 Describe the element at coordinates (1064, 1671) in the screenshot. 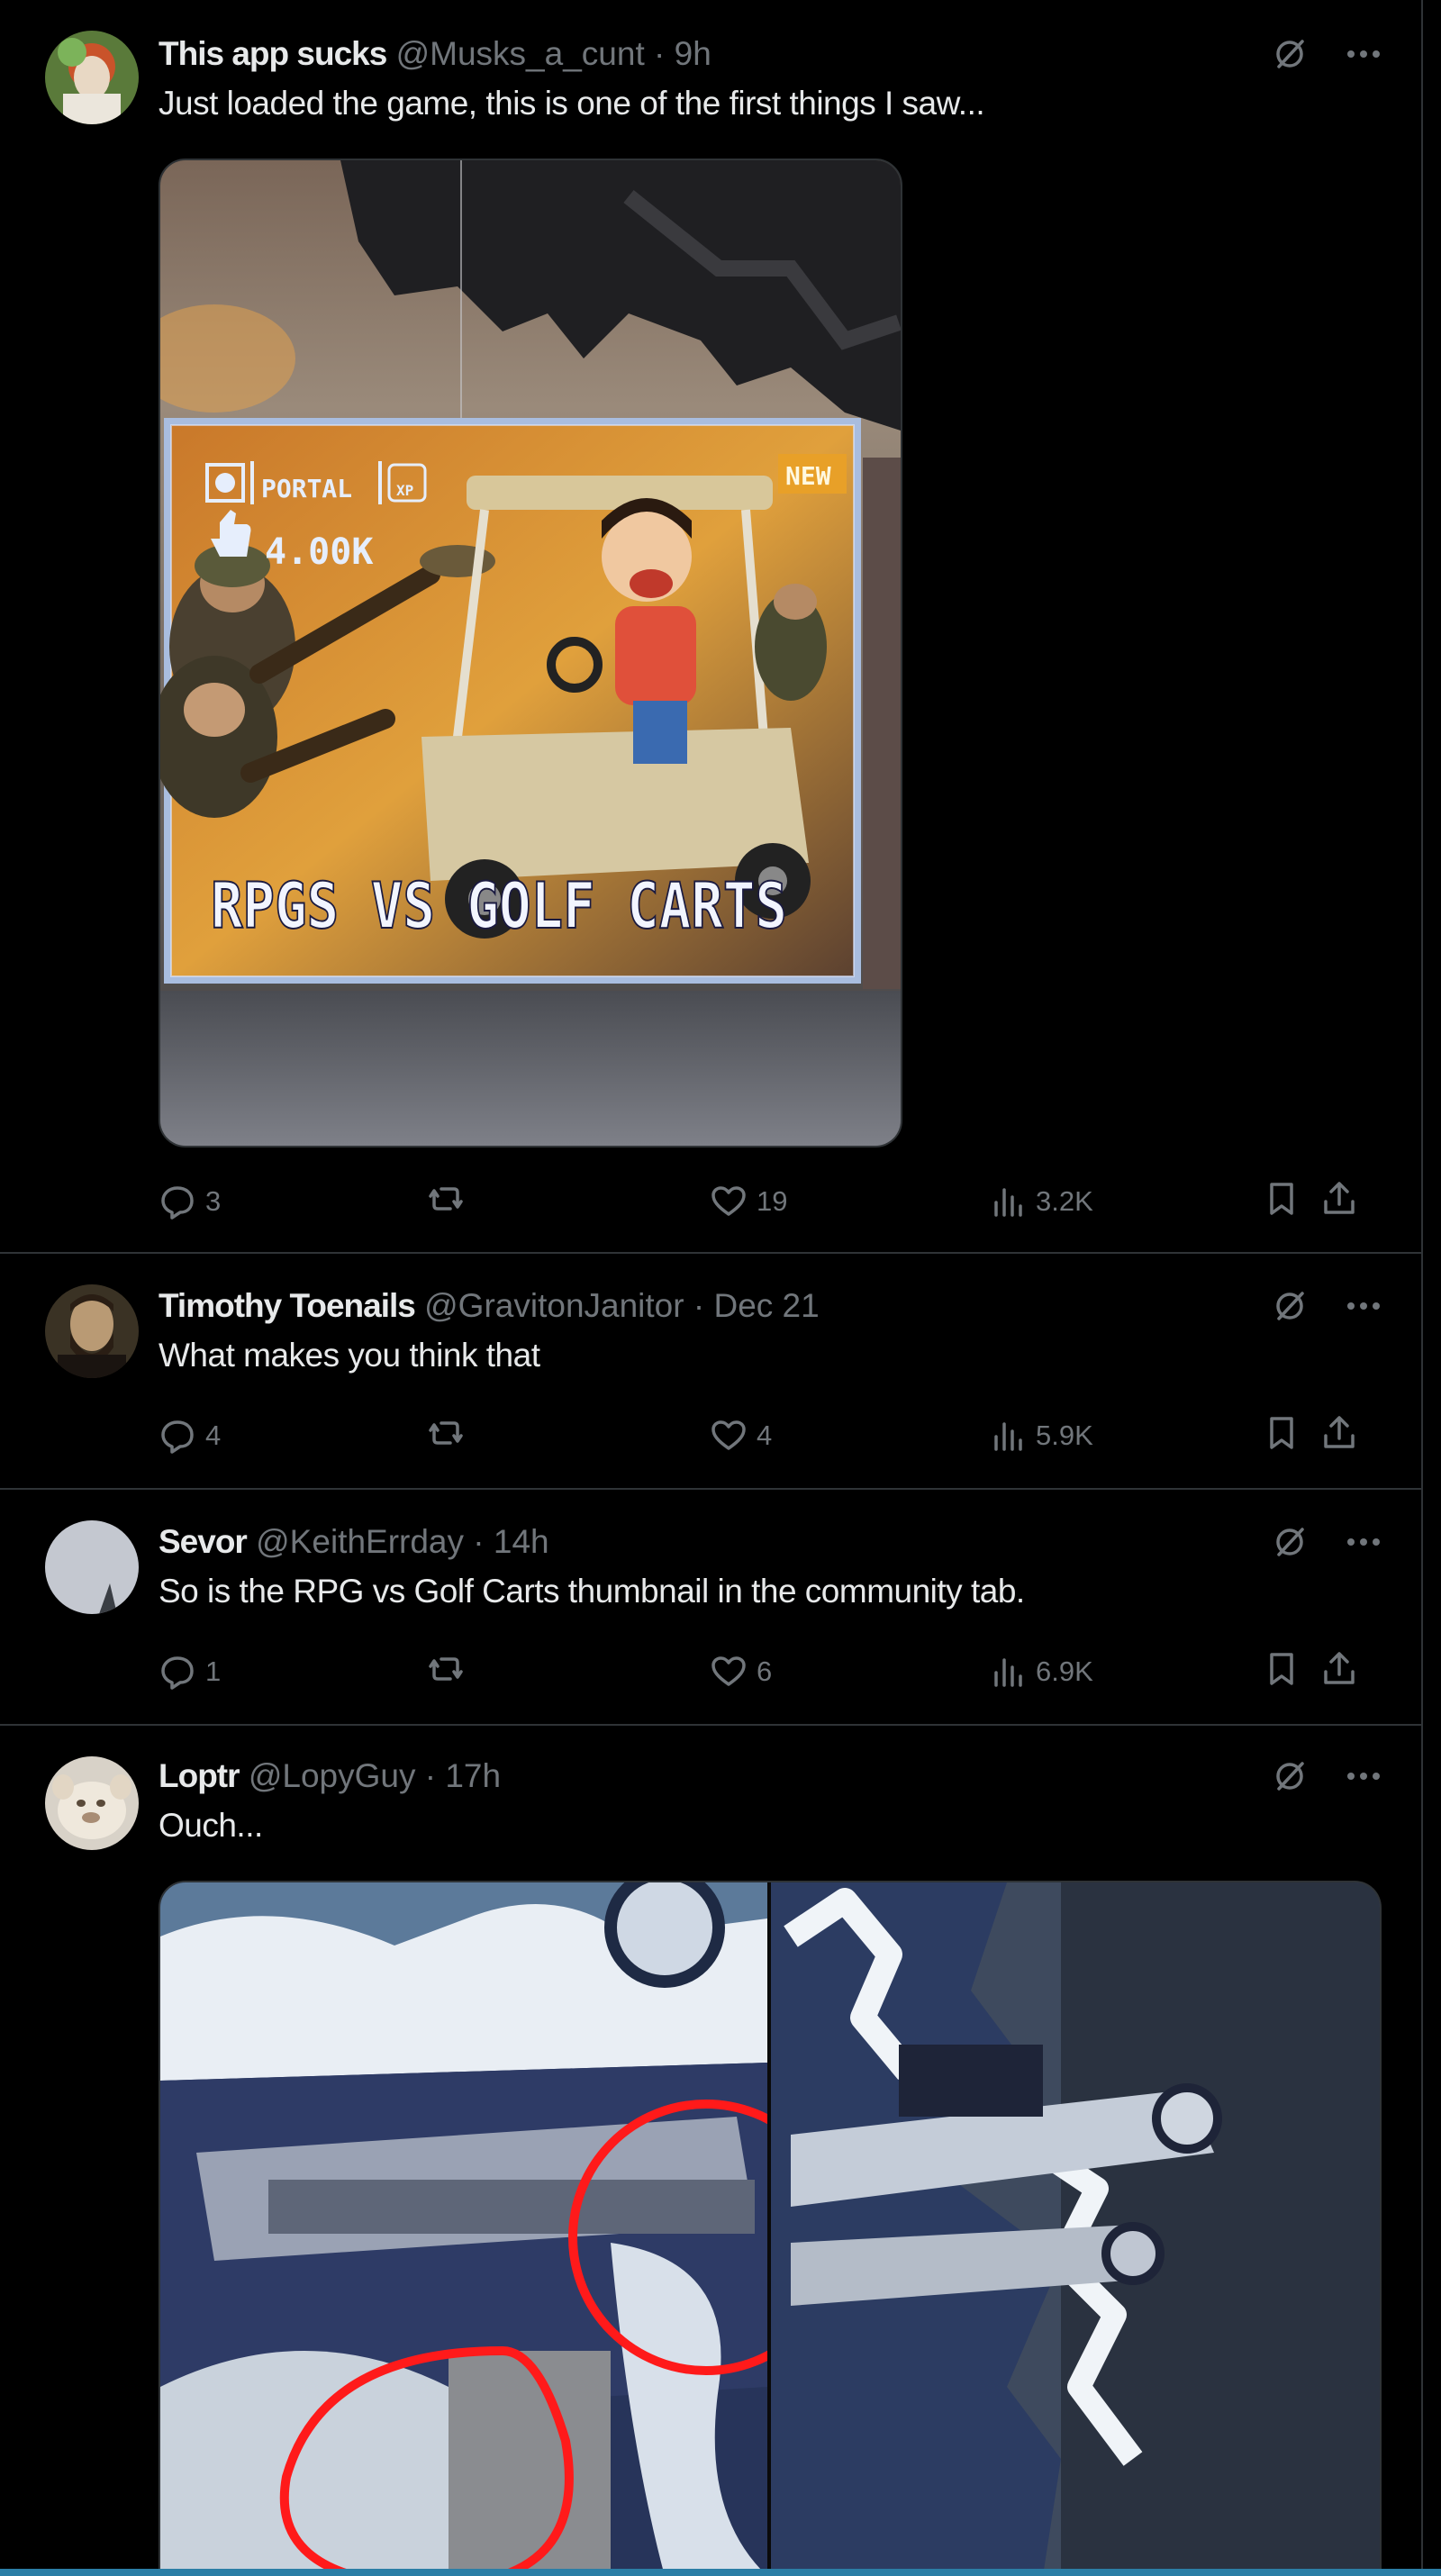

I see `views-count: 6.9K` at that location.